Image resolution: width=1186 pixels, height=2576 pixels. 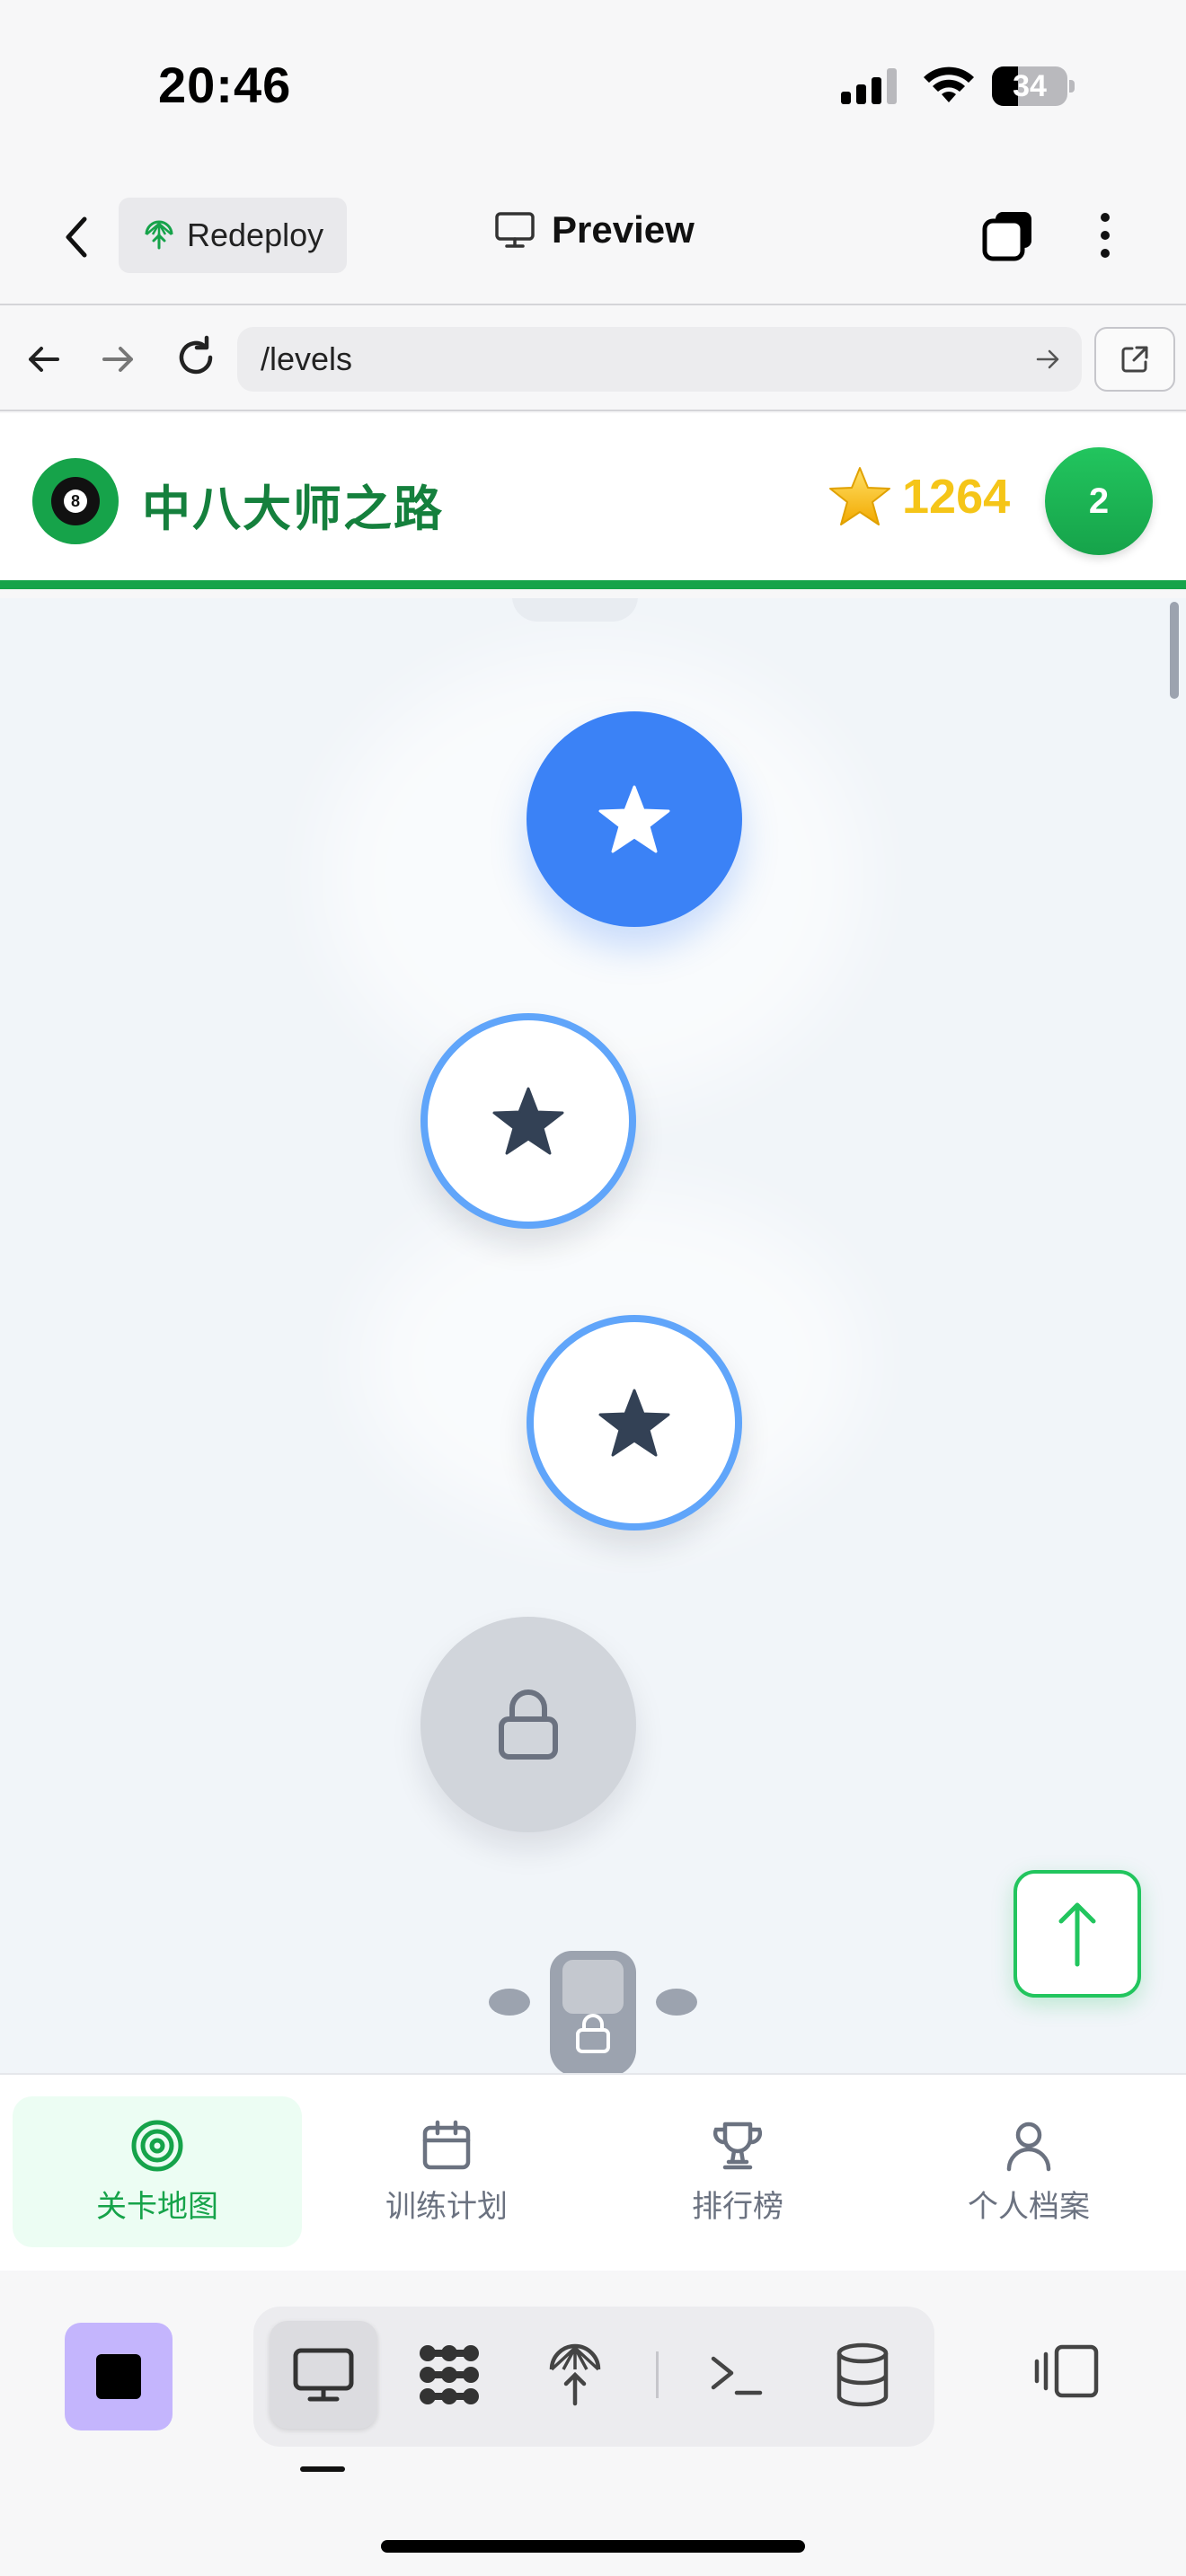 I want to click on battery-icon: 34, so click(x=1033, y=86).